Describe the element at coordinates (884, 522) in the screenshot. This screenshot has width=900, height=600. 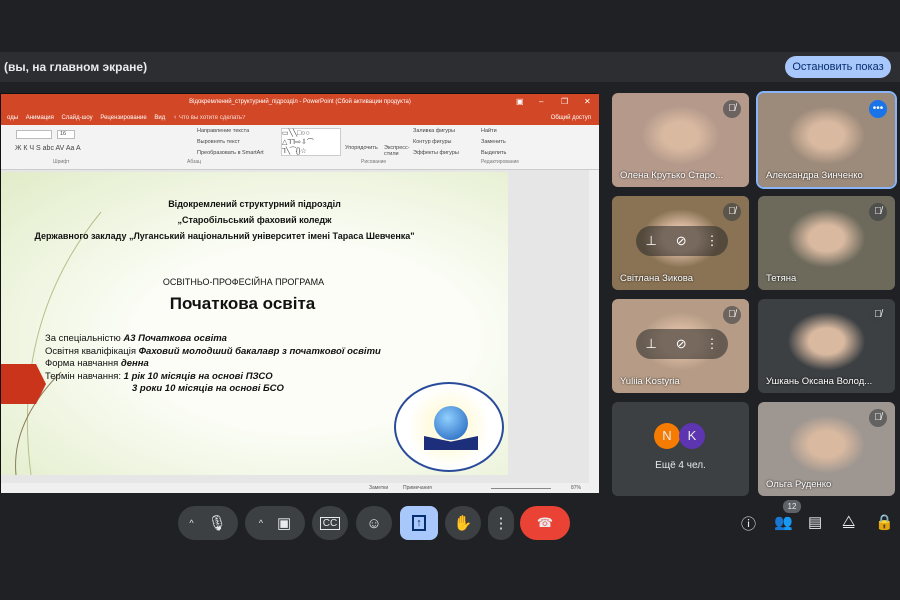
I see `host-controls-icon: 🔒` at that location.